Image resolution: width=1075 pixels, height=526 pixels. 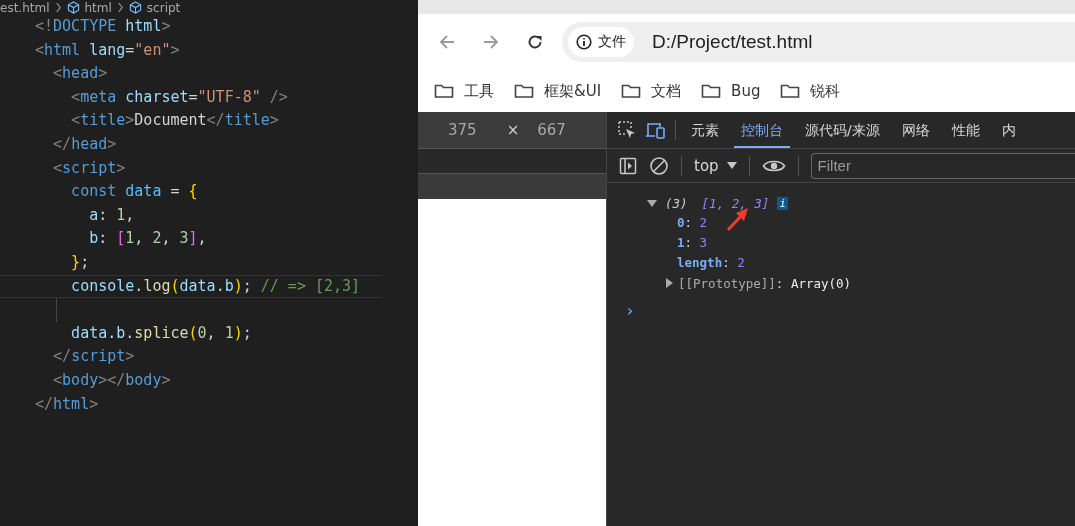 I want to click on code-line: const data = {, so click(x=134, y=192).